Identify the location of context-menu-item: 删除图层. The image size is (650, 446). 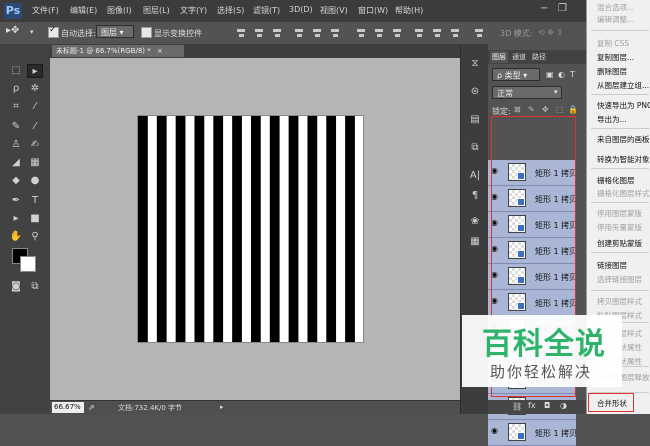
(612, 71).